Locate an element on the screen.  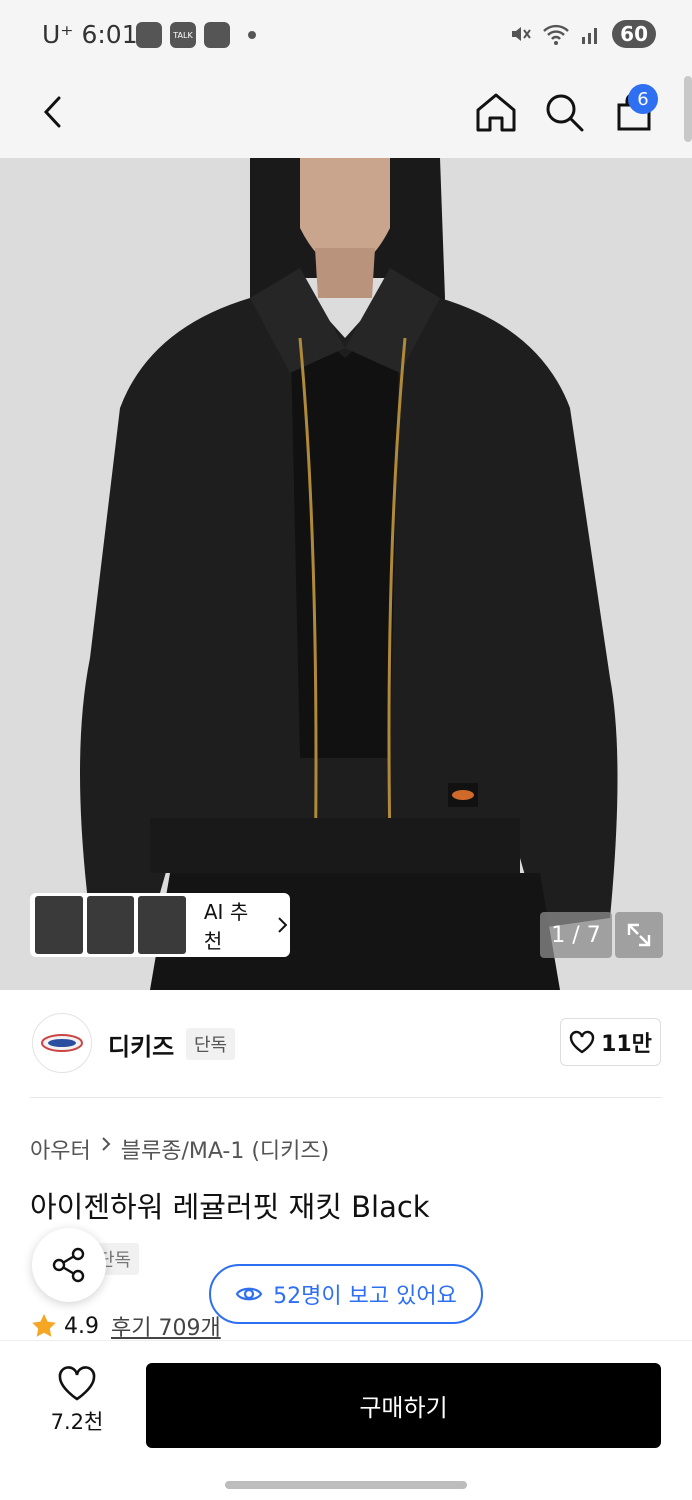
search-icon is located at coordinates (565, 113).